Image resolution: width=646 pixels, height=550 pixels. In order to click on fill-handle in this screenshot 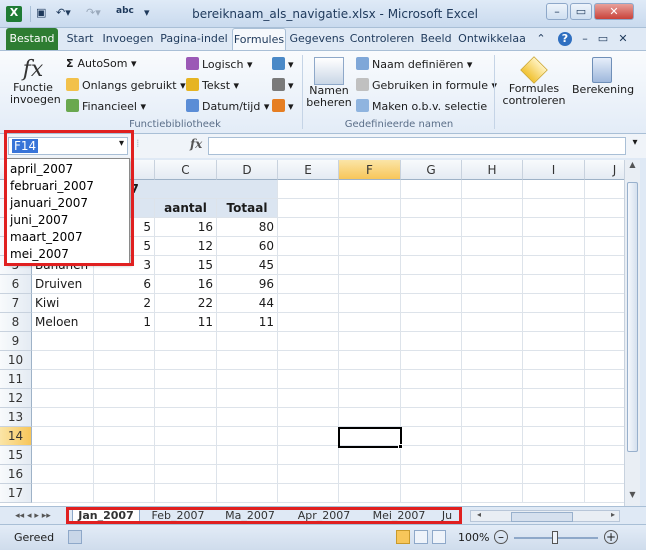, I will do `click(400, 446)`.